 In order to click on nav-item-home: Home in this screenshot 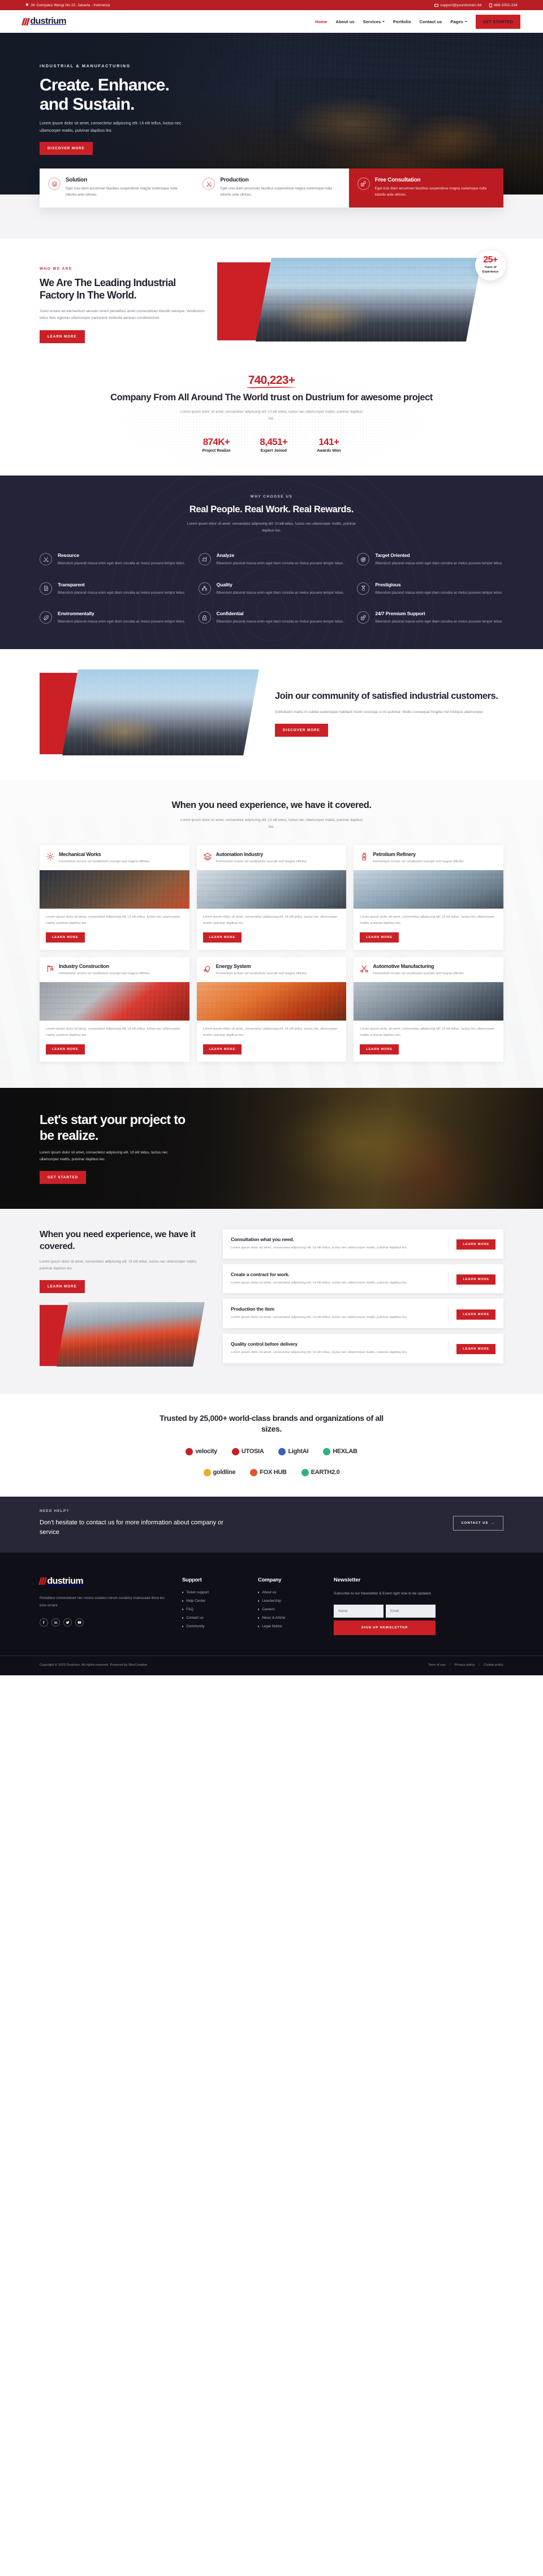, I will do `click(321, 21)`.